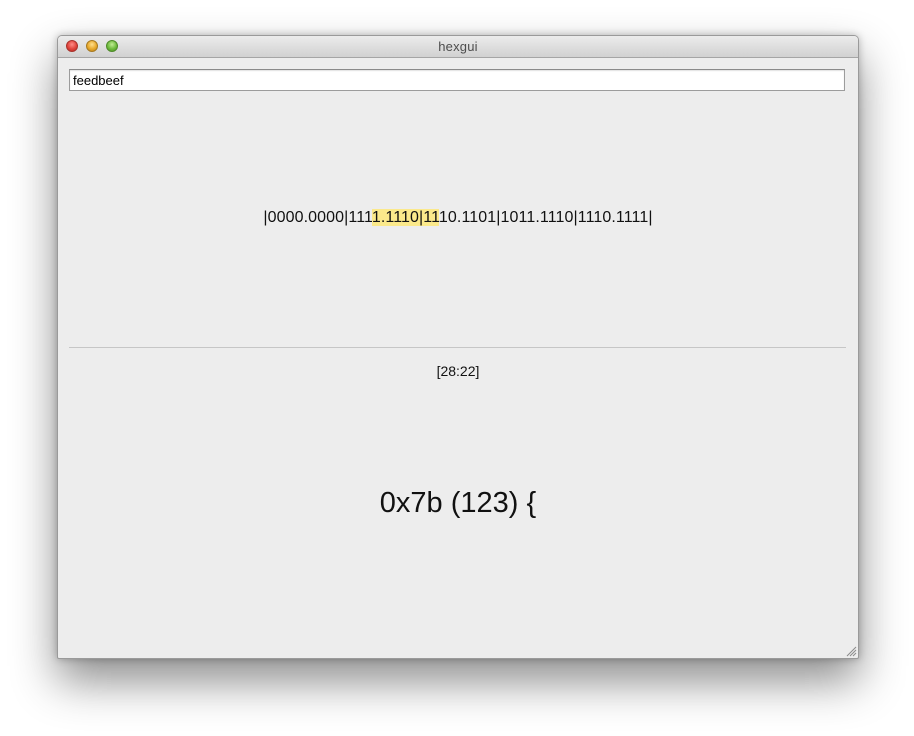 Image resolution: width=914 pixels, height=736 pixels. What do you see at coordinates (457, 80) in the screenshot?
I see `hex-input` at bounding box center [457, 80].